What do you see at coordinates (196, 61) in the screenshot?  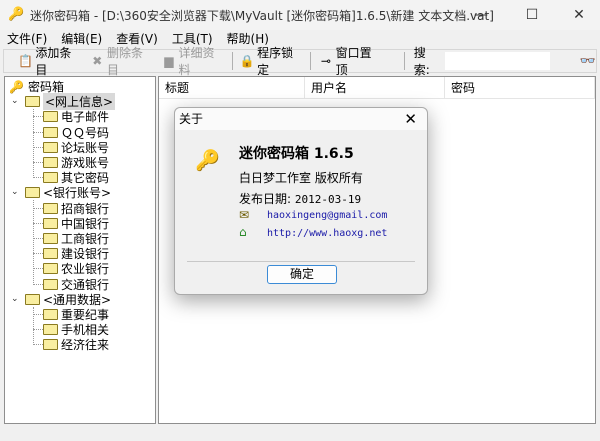 I see `details-label: 详细资料` at bounding box center [196, 61].